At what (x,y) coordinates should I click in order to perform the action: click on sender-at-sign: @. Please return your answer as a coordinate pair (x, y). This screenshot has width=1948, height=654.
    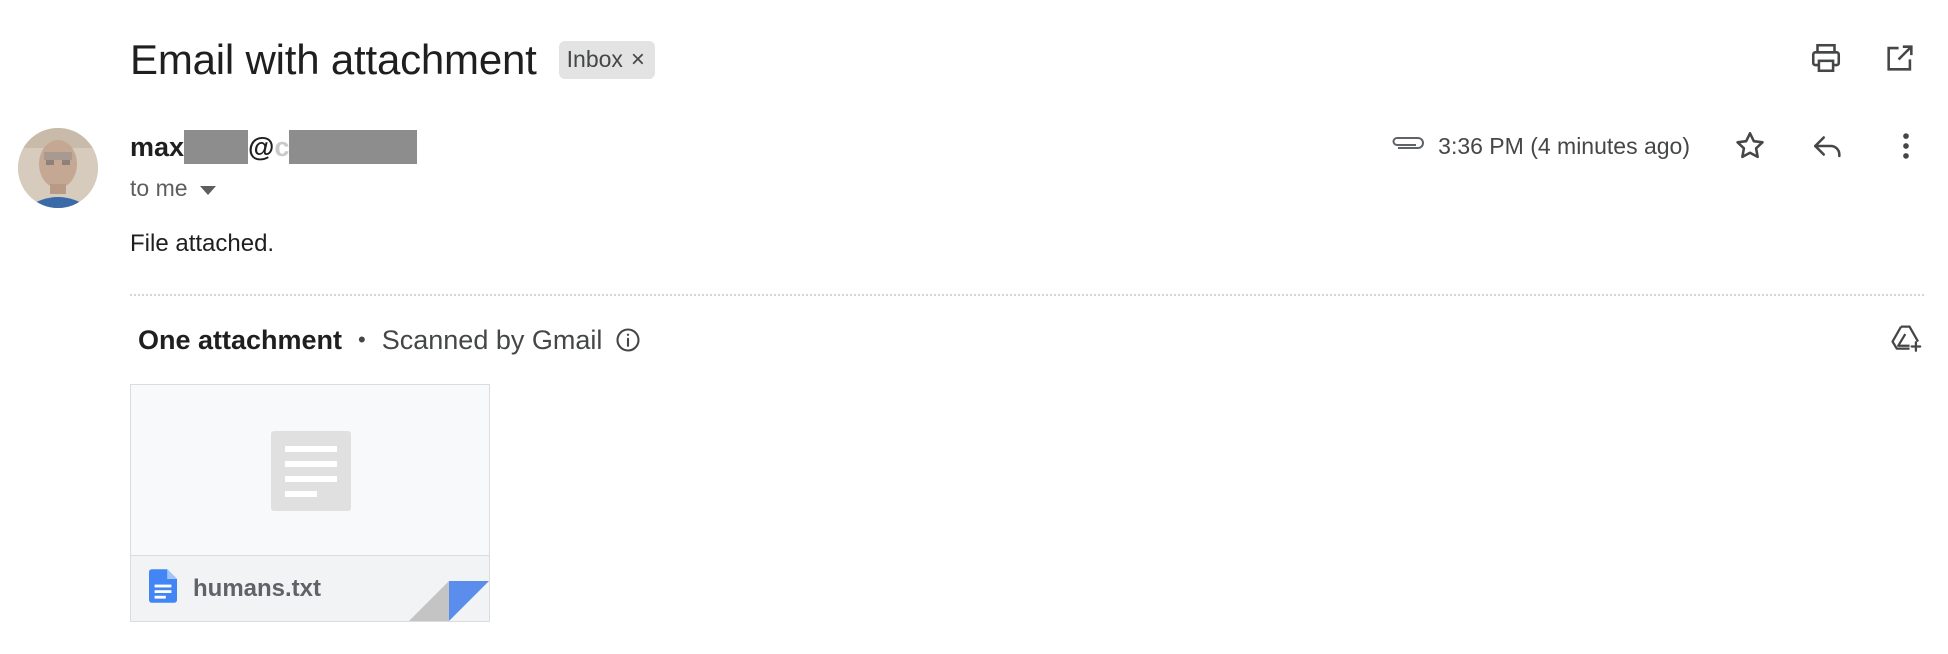
    Looking at the image, I should click on (261, 146).